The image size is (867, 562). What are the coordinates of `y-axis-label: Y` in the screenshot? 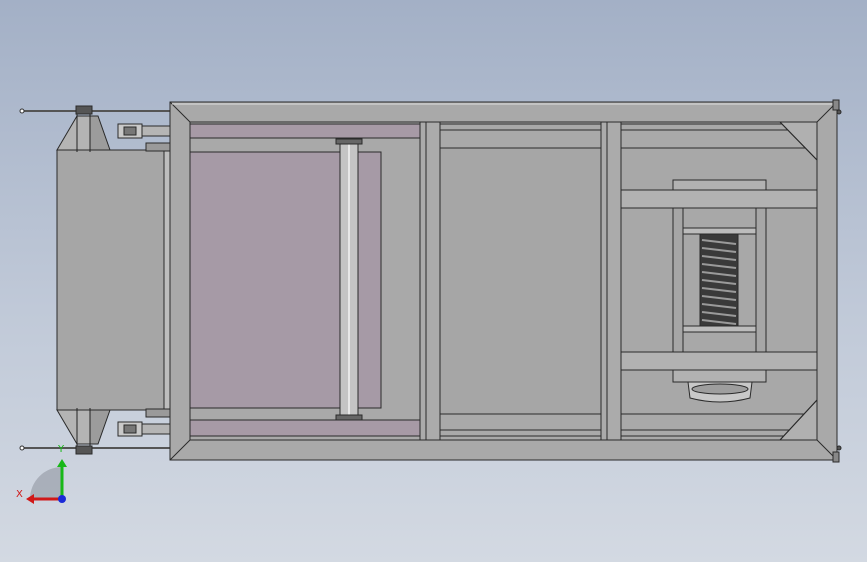 It's located at (61, 449).